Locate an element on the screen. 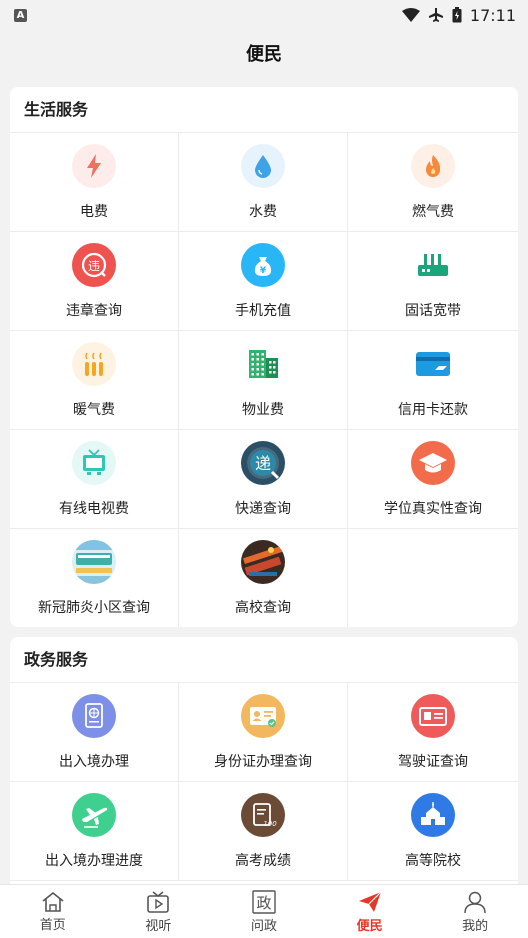  traffic-violation-icon: 违 is located at coordinates (94, 265).